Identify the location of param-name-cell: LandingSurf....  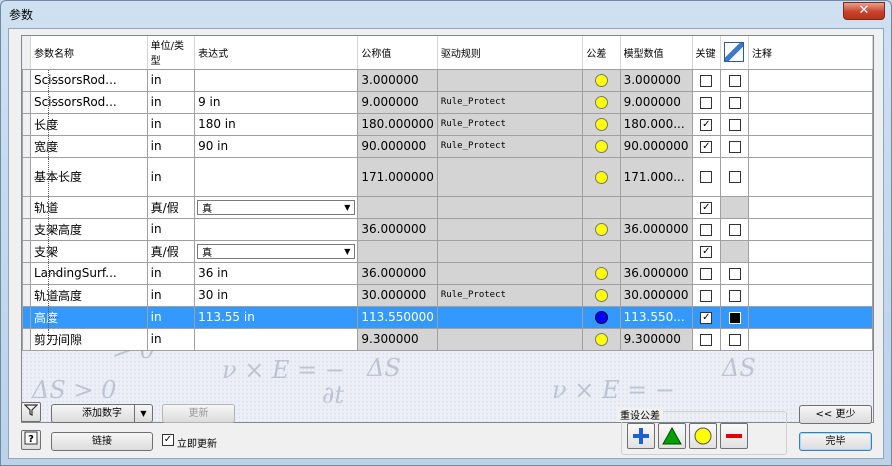
(88, 273).